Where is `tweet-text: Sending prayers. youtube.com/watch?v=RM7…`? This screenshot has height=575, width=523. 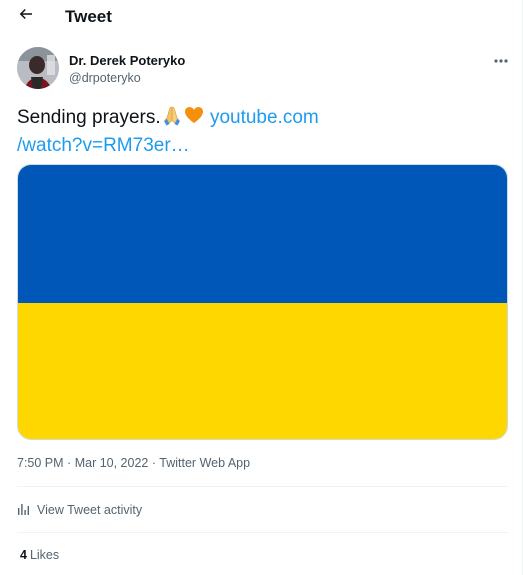 tweet-text: Sending prayers. youtube.com/watch?v=RM7… is located at coordinates (262, 131).